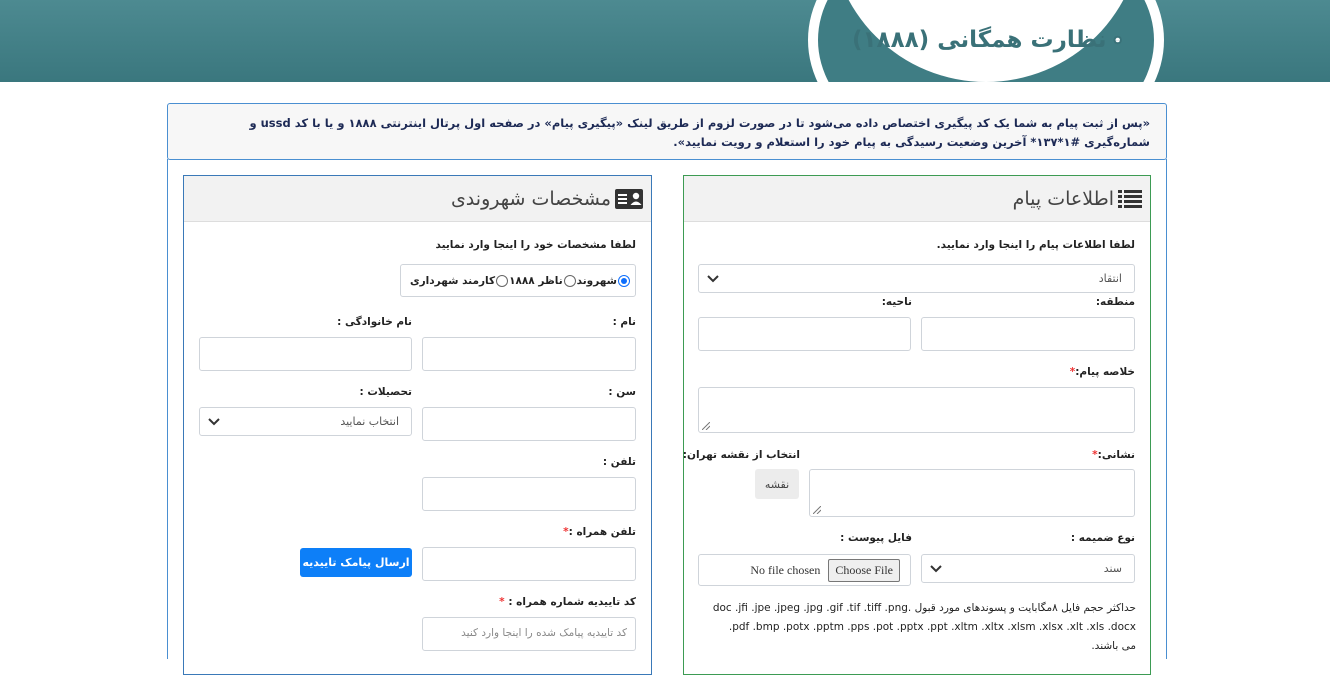 This screenshot has height=675, width=1330. I want to click on attachment-type-label: نوع ضمیمه :, so click(1102, 538).